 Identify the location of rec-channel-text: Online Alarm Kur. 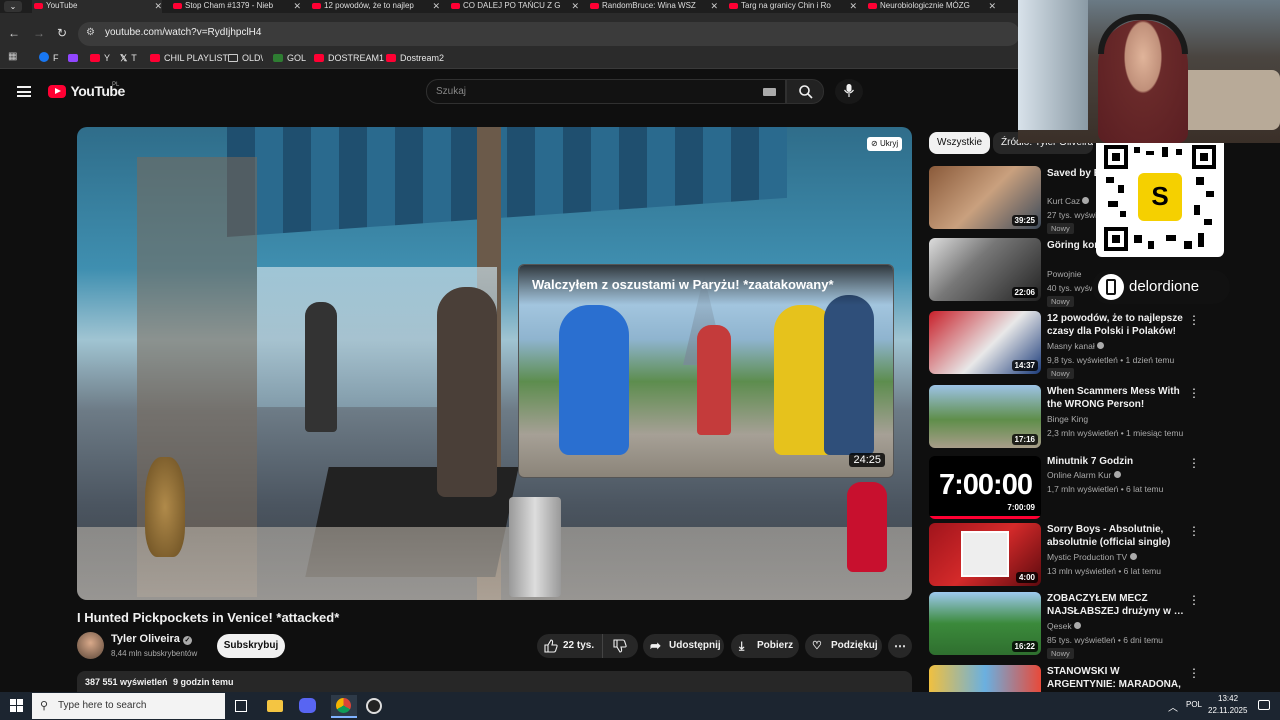
(1079, 475).